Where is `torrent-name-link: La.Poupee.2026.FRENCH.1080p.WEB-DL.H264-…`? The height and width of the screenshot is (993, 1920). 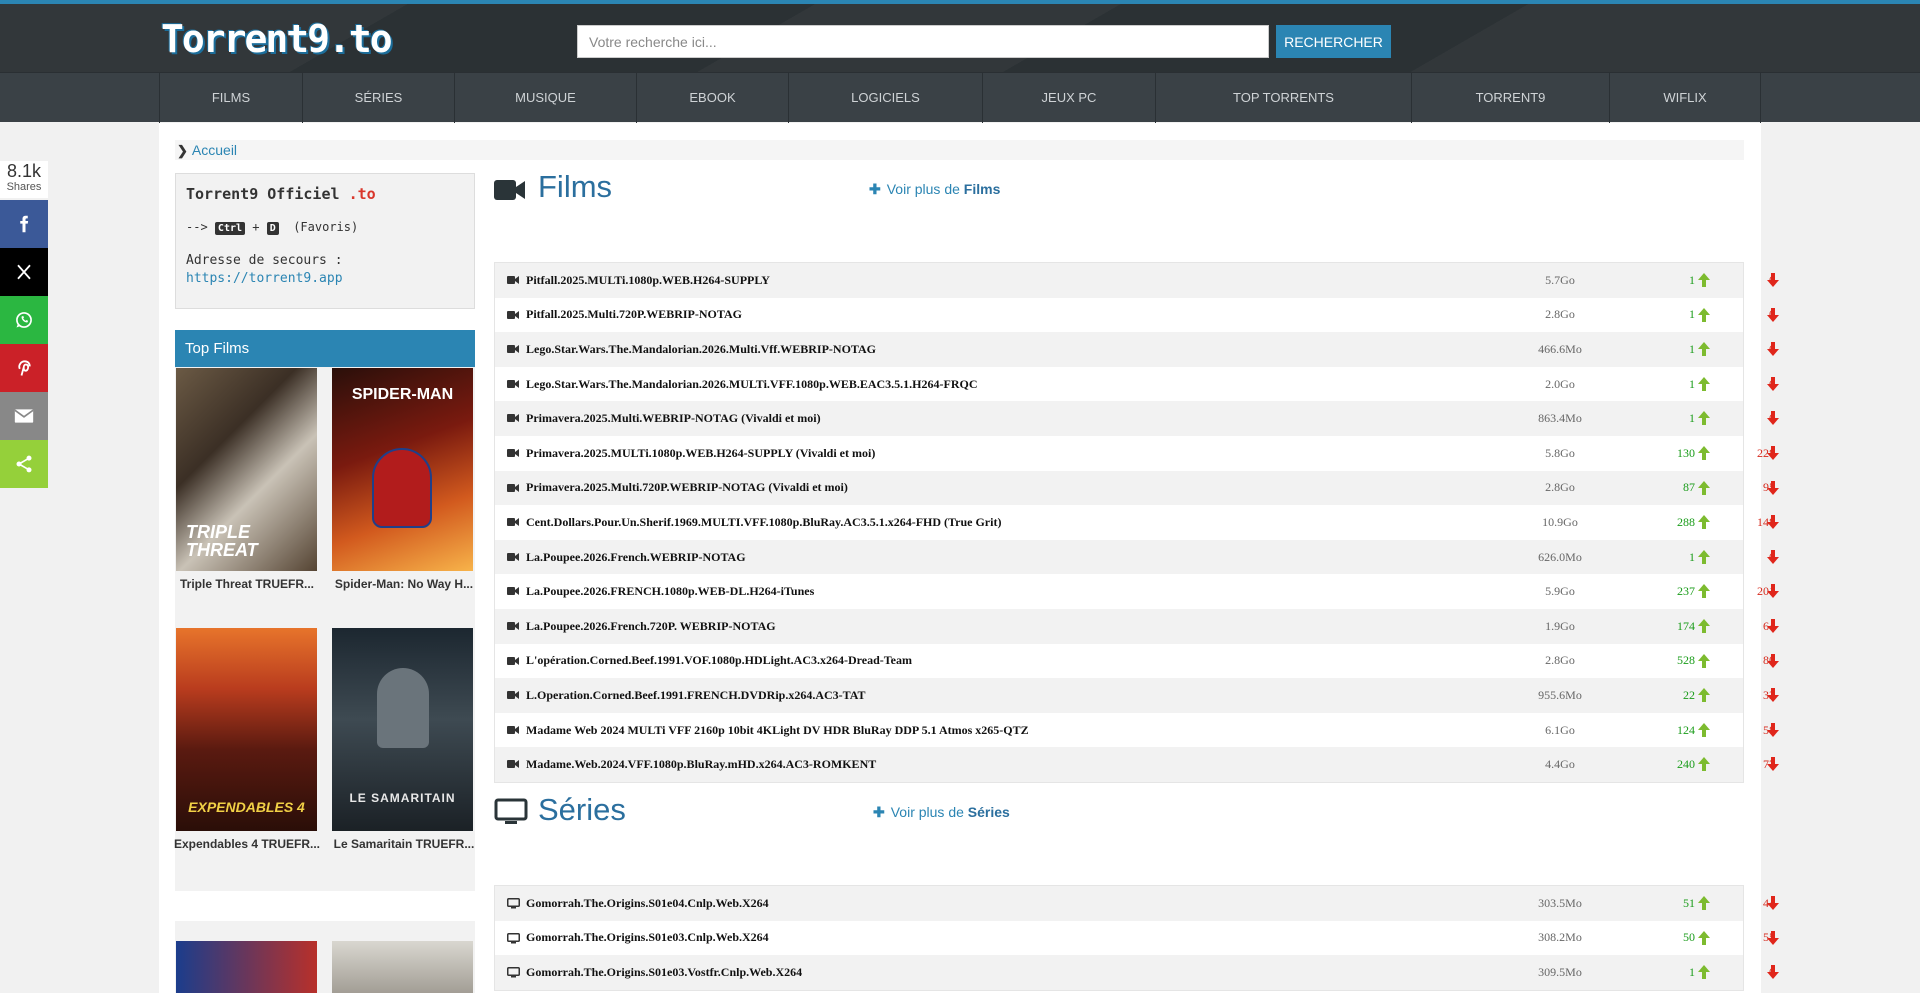 torrent-name-link: La.Poupee.2026.FRENCH.1080p.WEB-DL.H264-… is located at coordinates (670, 591).